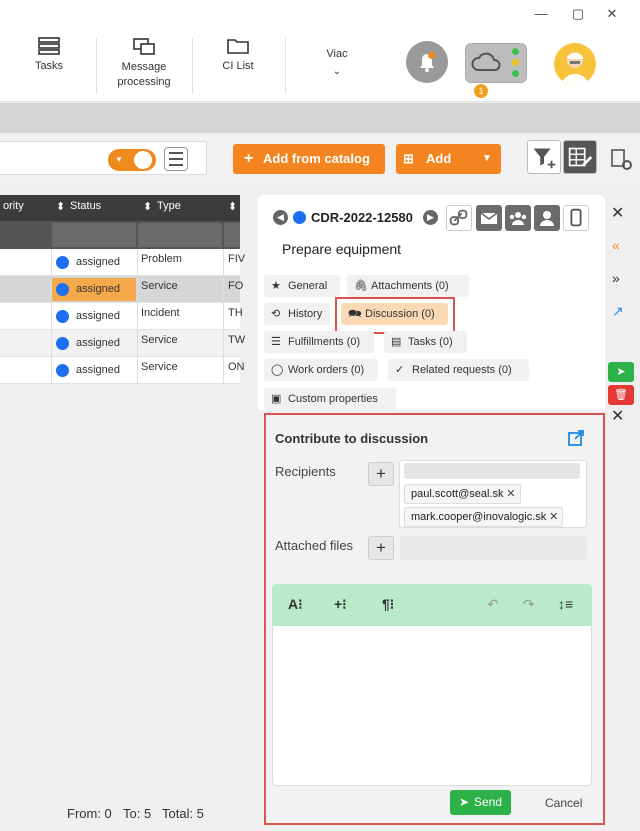 The width and height of the screenshot is (640, 831). I want to click on status-light-green, so click(515, 51).